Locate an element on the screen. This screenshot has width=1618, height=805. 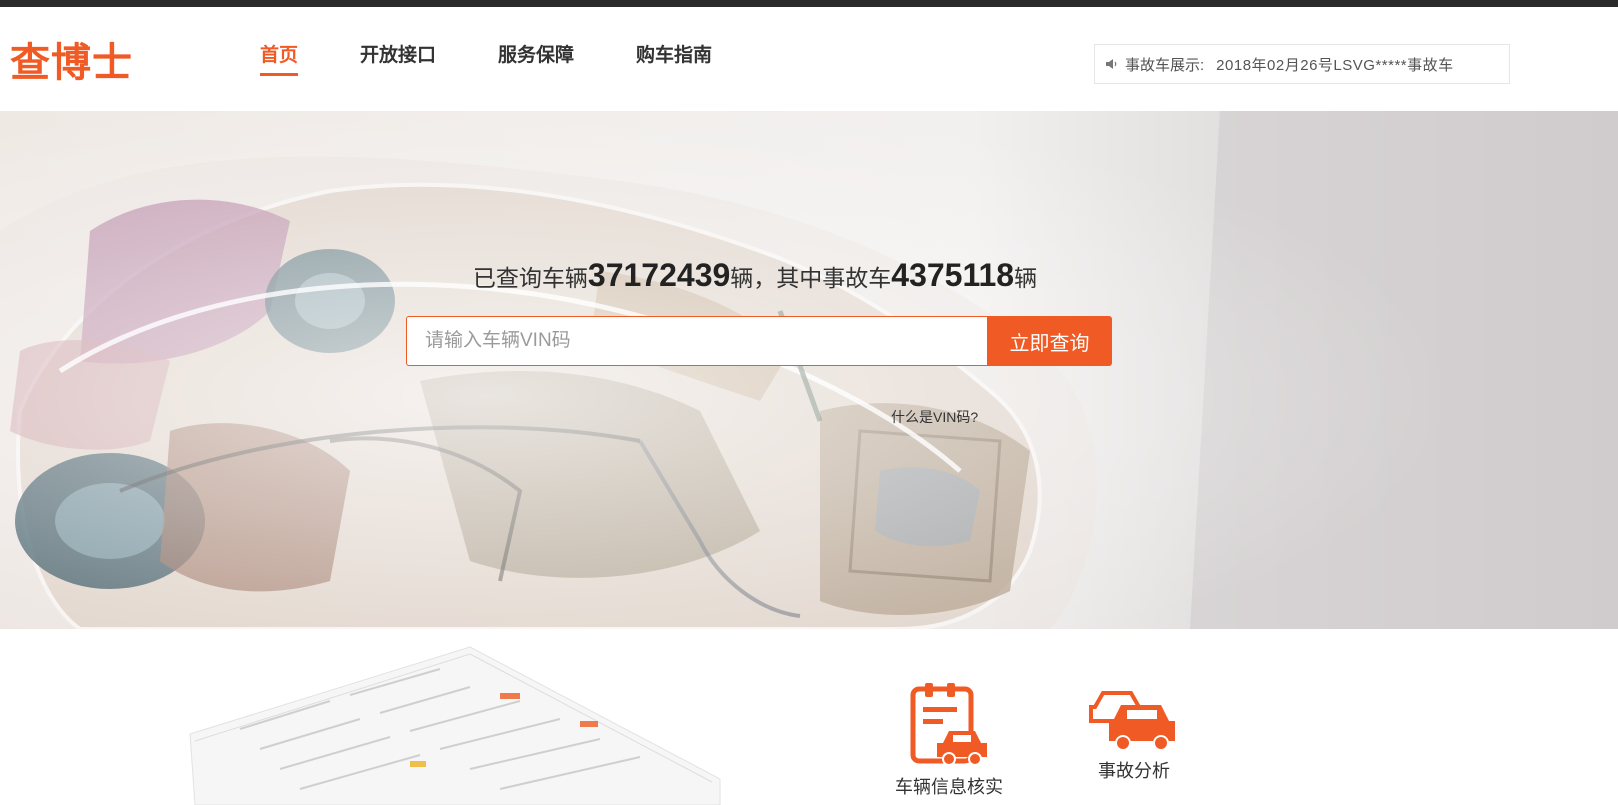
feature-accident-analysis: 事故分析 is located at coordinates (1134, 732).